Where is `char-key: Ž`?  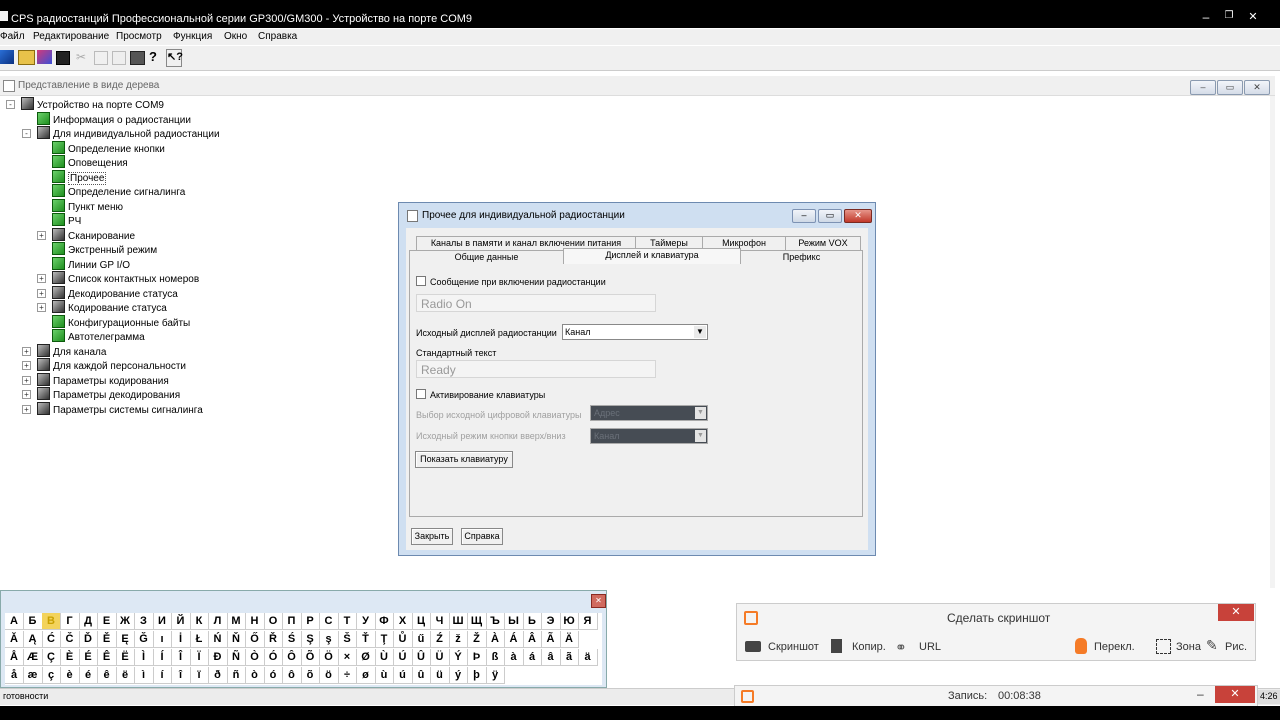
char-key: Ž is located at coordinates (477, 639).